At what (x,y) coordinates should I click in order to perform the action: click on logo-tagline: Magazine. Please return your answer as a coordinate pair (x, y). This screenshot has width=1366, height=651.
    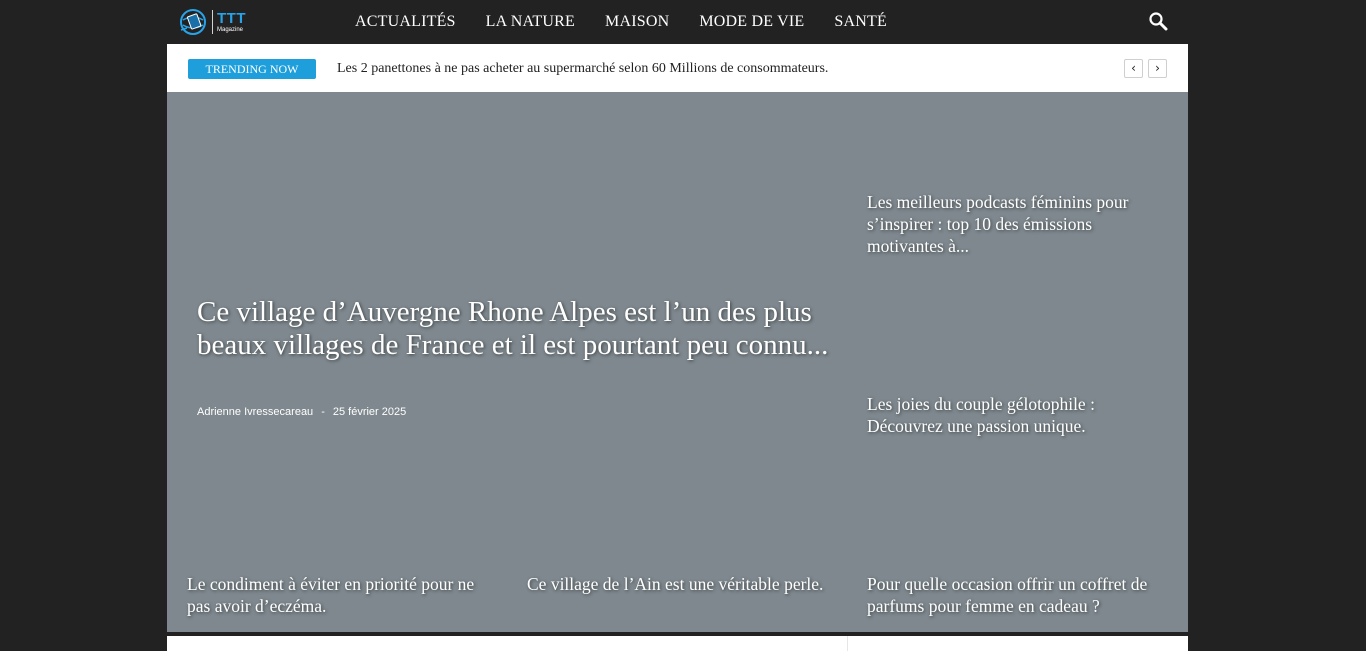
    Looking at the image, I should click on (230, 30).